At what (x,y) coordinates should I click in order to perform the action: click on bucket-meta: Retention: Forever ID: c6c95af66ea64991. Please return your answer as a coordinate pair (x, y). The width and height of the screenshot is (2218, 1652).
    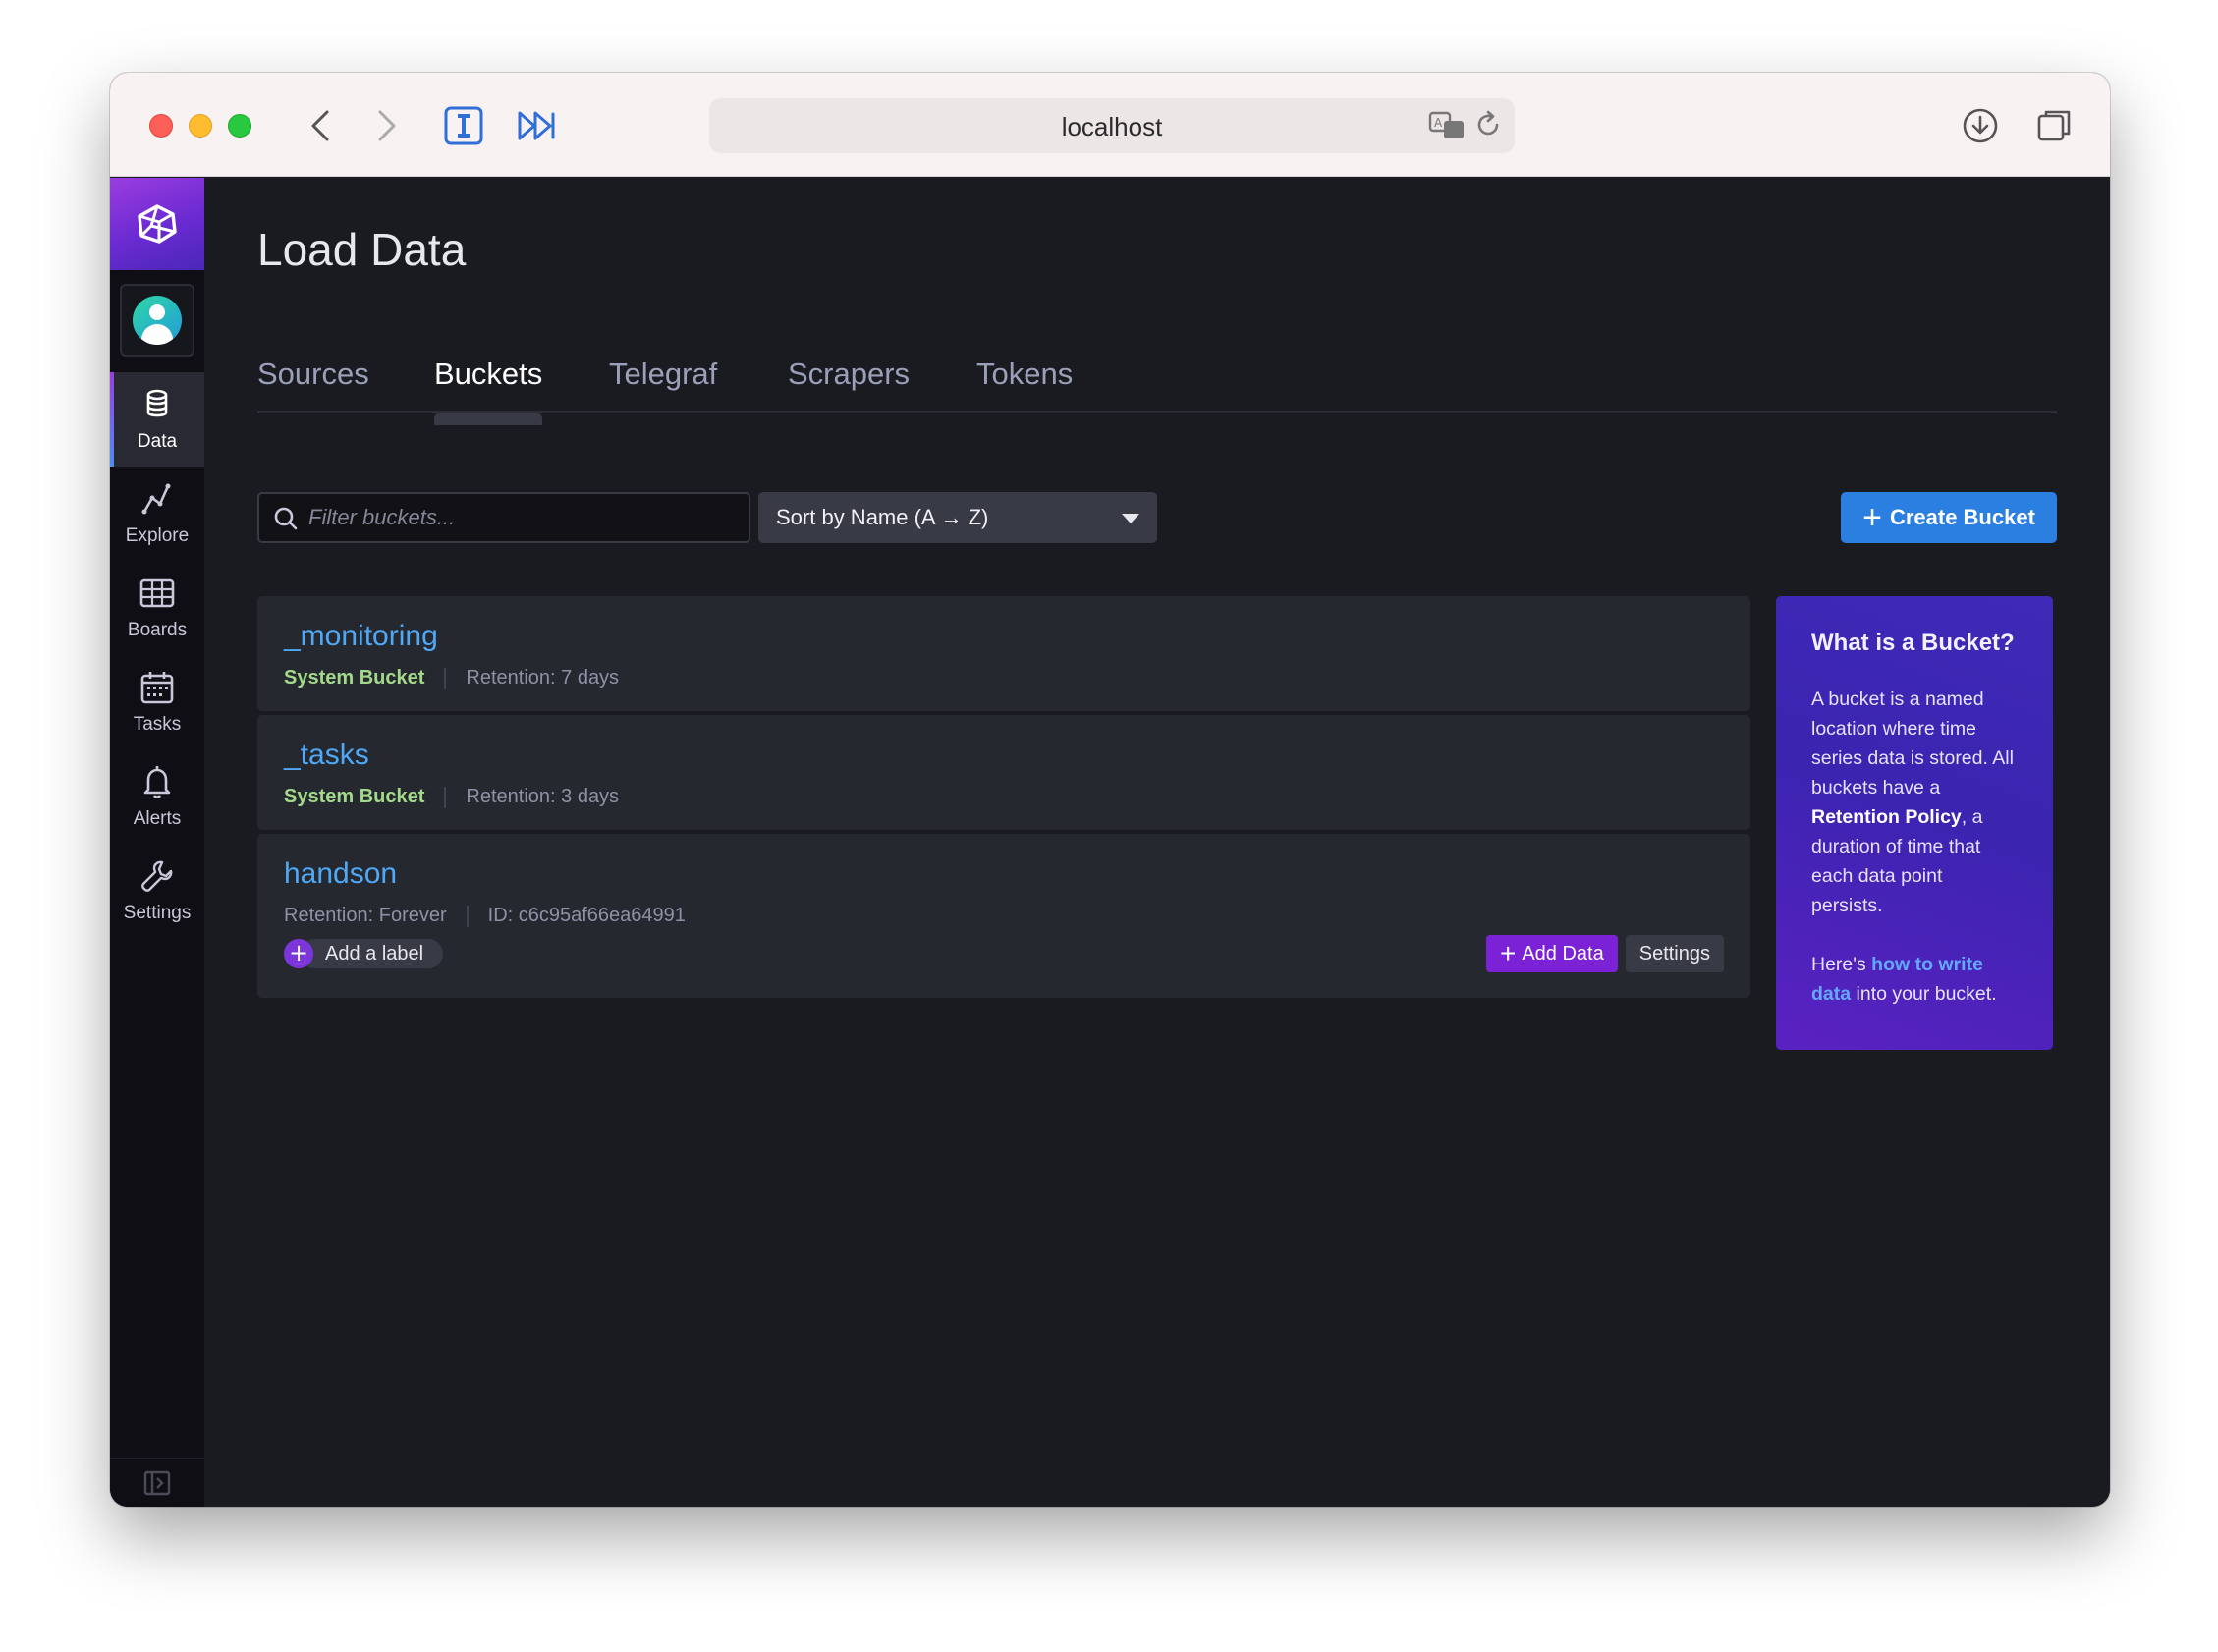
    Looking at the image, I should click on (1004, 916).